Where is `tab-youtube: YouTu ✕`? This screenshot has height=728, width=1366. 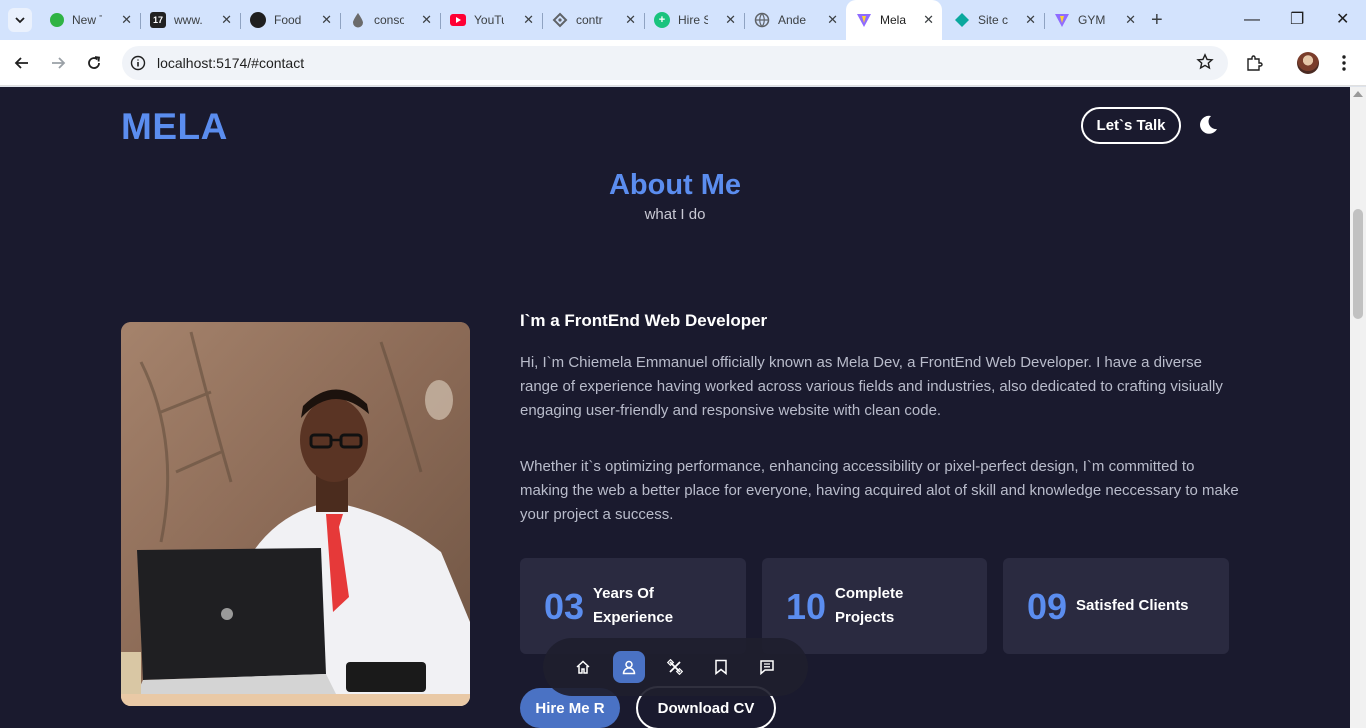
tab-youtube: YouTu ✕ is located at coordinates (491, 20).